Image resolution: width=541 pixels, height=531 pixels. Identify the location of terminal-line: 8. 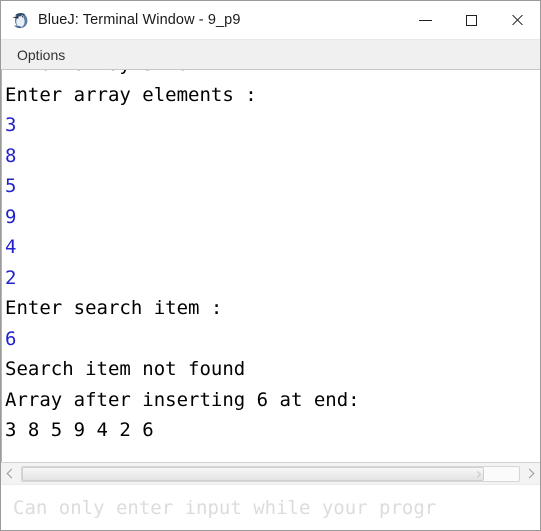
(11, 155).